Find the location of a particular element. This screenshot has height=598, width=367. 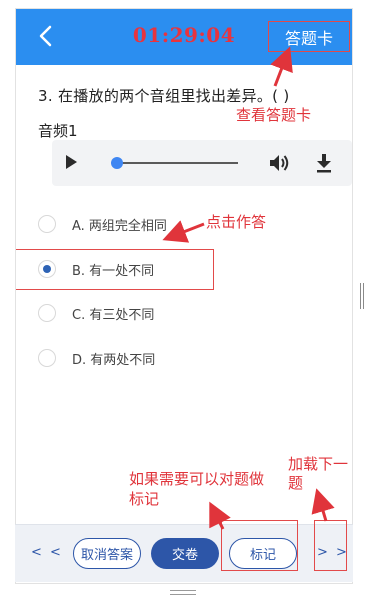

bottom-toolbar: < < 取消答案 交卷 标记 > > is located at coordinates (184, 553).